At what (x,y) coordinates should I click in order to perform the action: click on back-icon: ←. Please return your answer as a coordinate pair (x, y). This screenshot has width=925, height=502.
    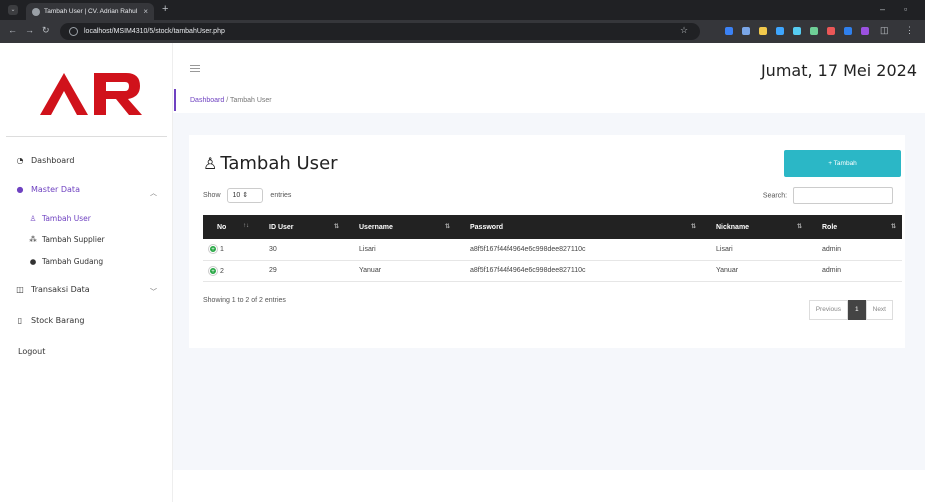
    Looking at the image, I should click on (12, 30).